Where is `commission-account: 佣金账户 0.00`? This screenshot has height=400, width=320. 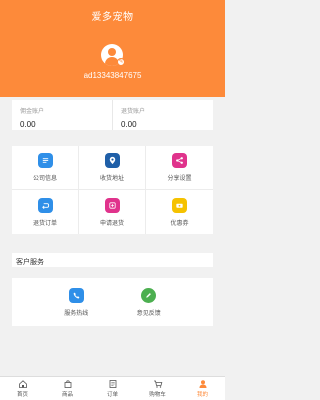
commission-account: 佣金账户 0.00 is located at coordinates (62, 115).